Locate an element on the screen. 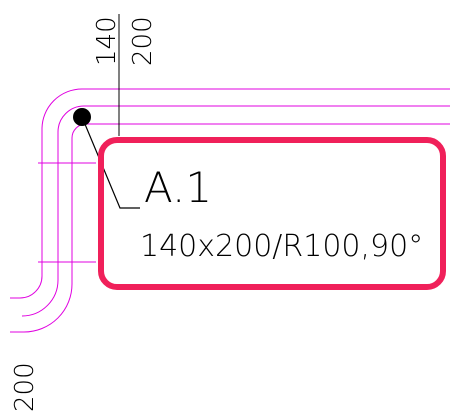 Image resolution: width=450 pixels, height=415 pixels. leader-marker-dot is located at coordinates (82, 117).